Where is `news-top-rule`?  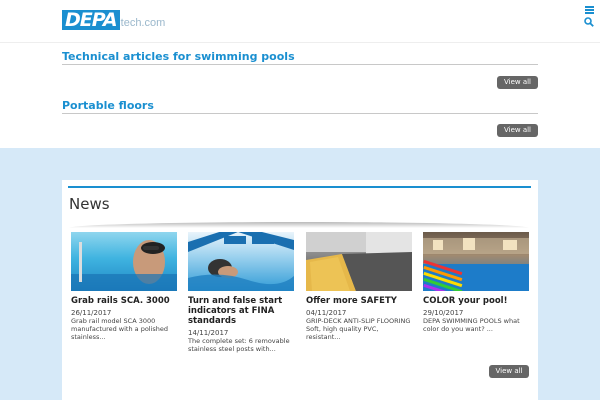 news-top-rule is located at coordinates (299, 187).